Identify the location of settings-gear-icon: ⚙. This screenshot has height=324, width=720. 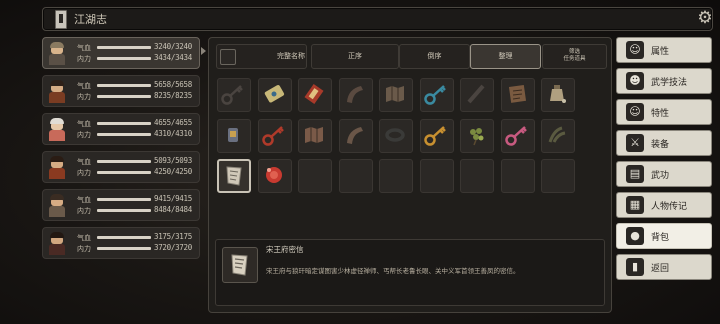
(705, 18).